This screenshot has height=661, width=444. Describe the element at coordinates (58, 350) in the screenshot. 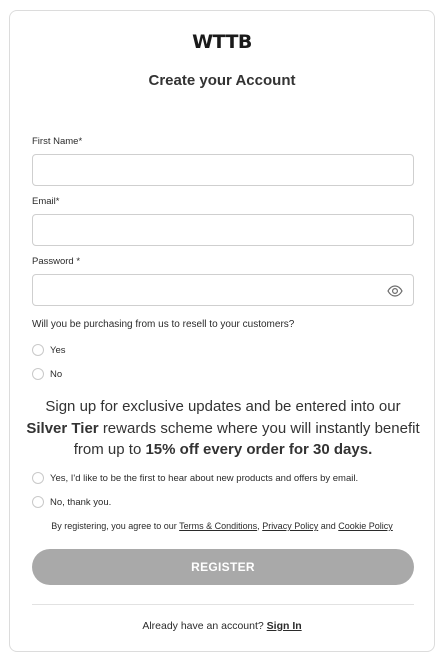

I see `radio-label: Yes` at that location.